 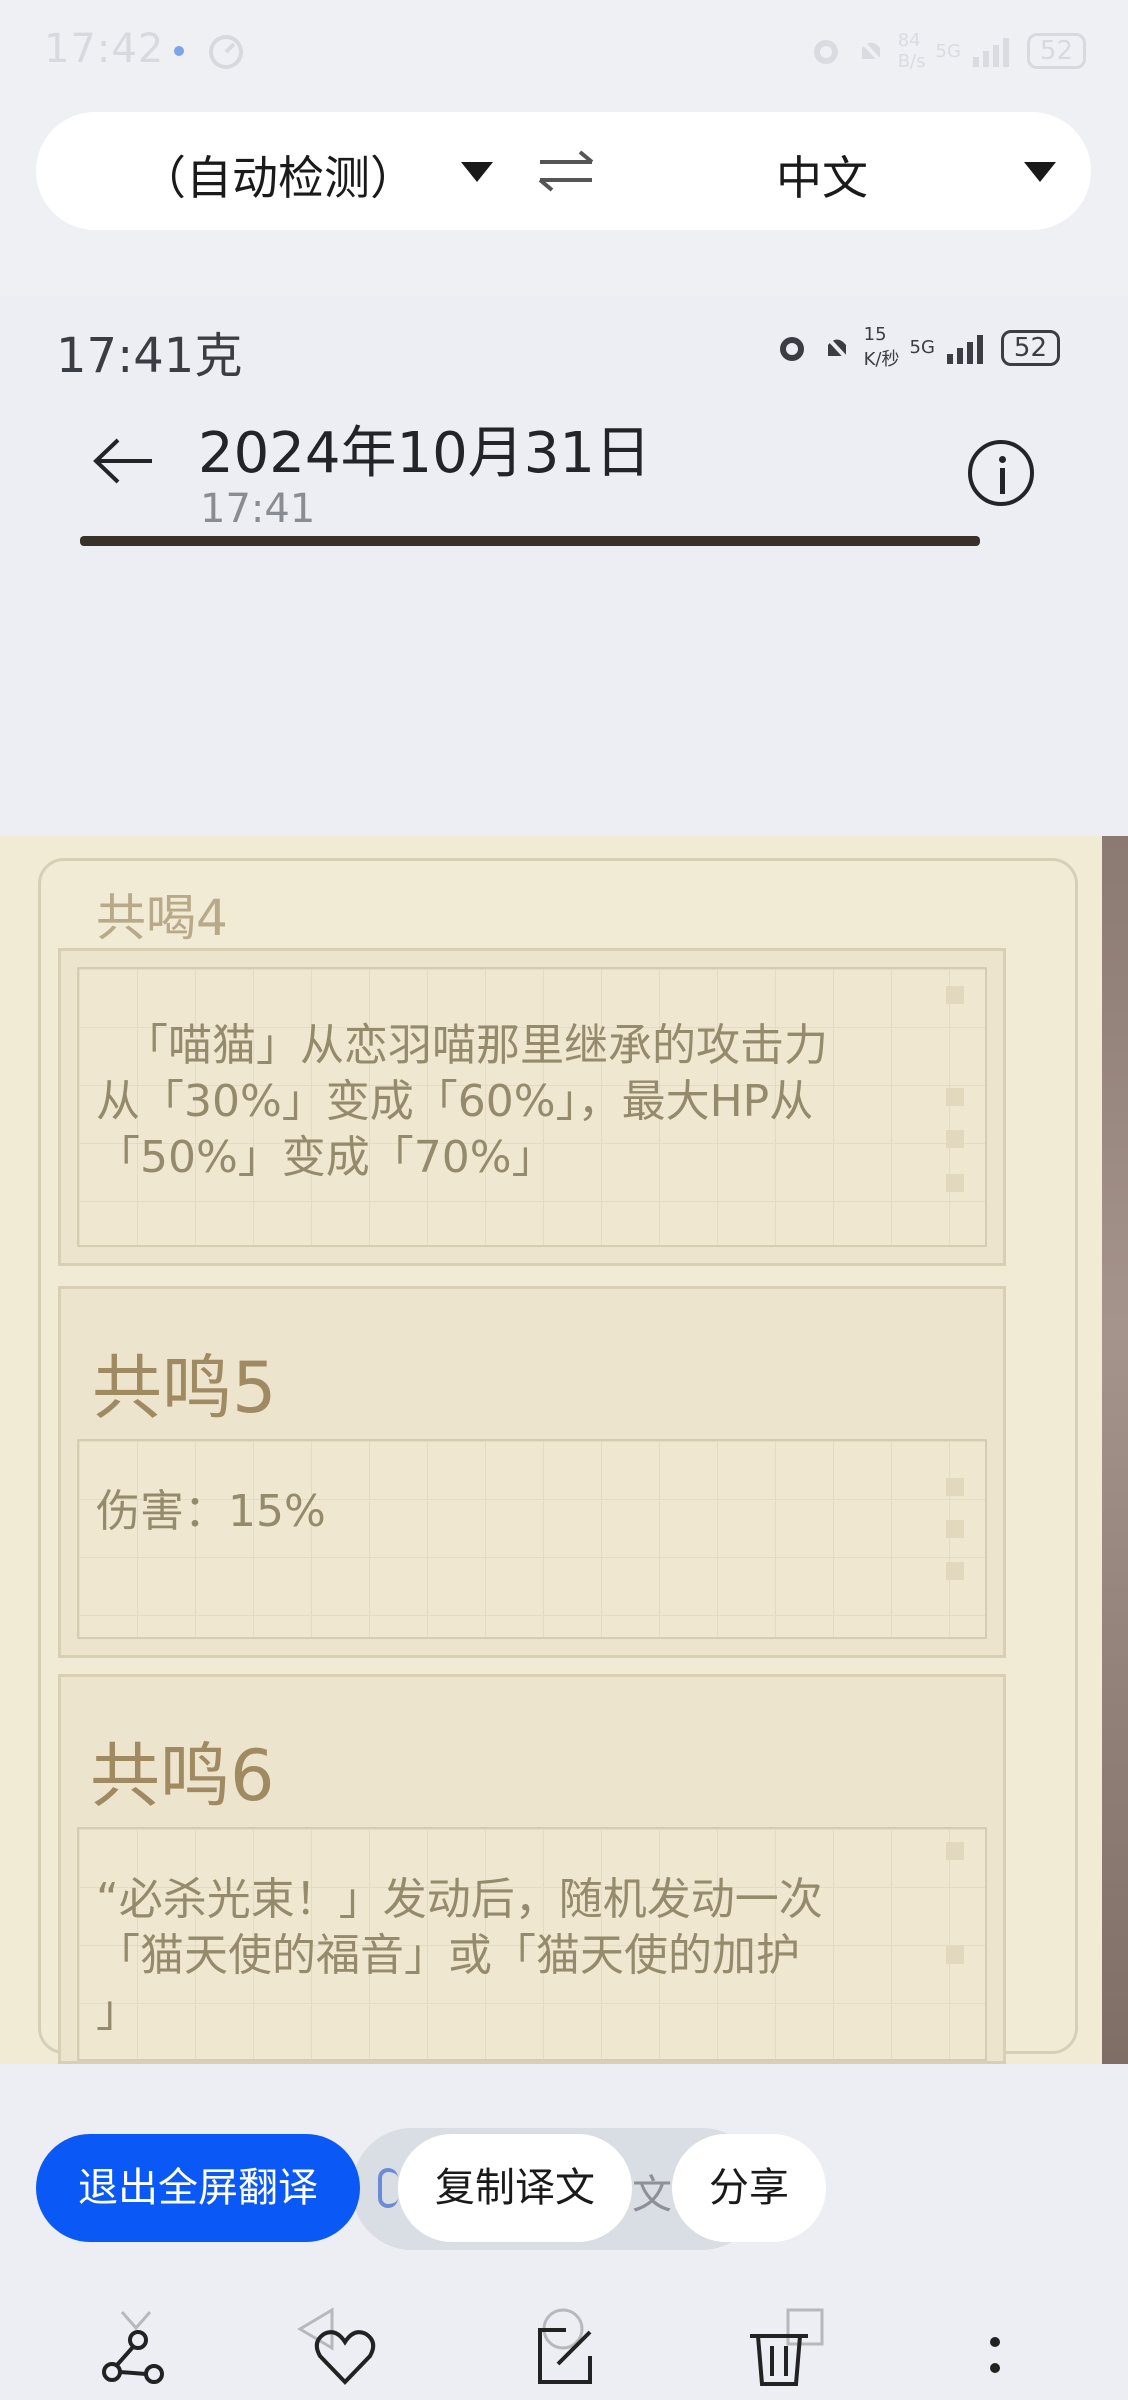 What do you see at coordinates (258, 509) in the screenshot?
I see `photo-time: 17:41` at bounding box center [258, 509].